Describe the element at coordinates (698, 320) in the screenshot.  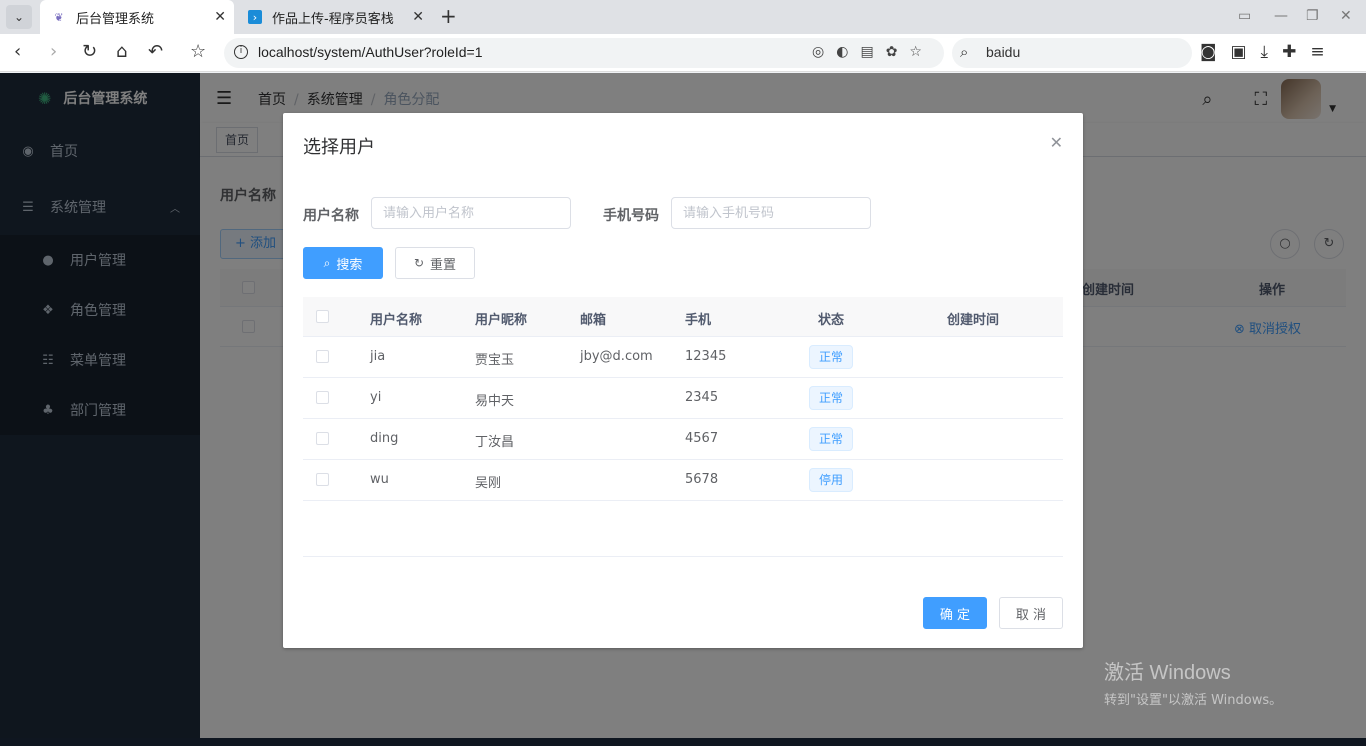
I see `col-phone: 手机` at that location.